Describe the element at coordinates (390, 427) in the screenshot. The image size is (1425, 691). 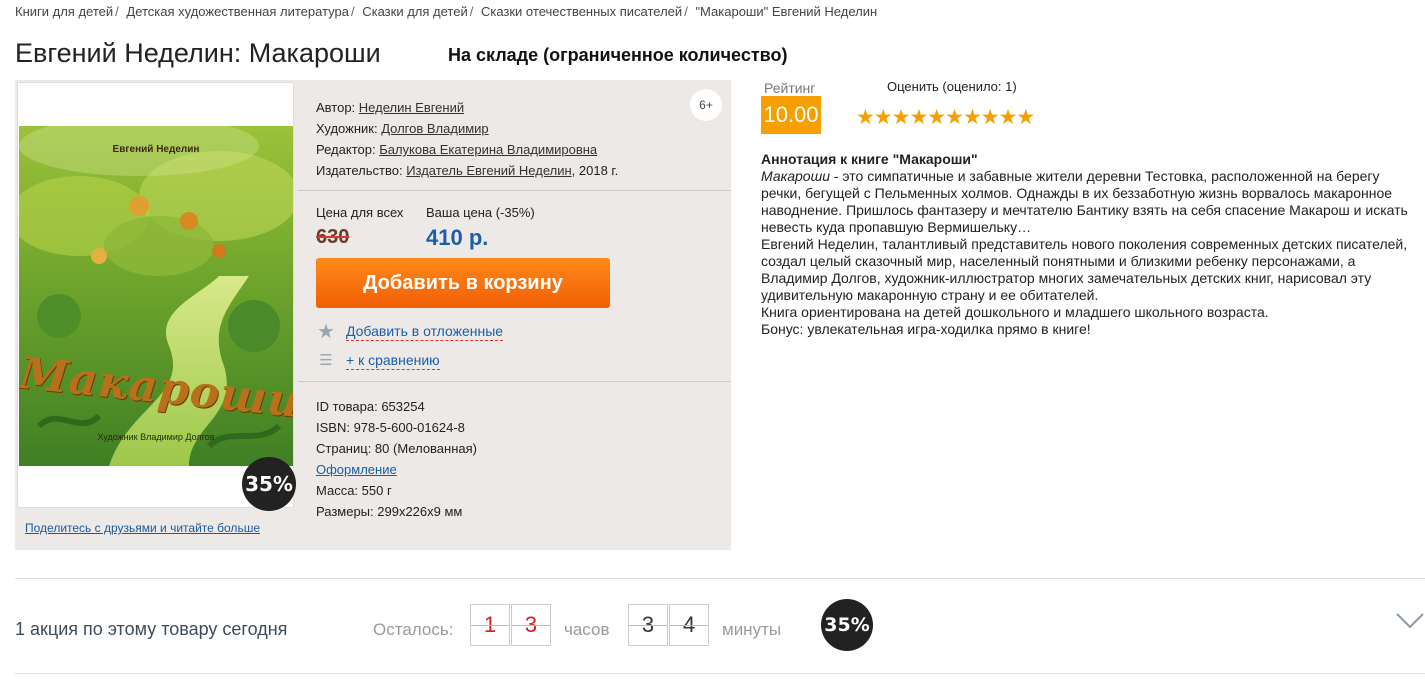
I see `product-isbn: ISBN: 978-5-600-01624-8` at that location.